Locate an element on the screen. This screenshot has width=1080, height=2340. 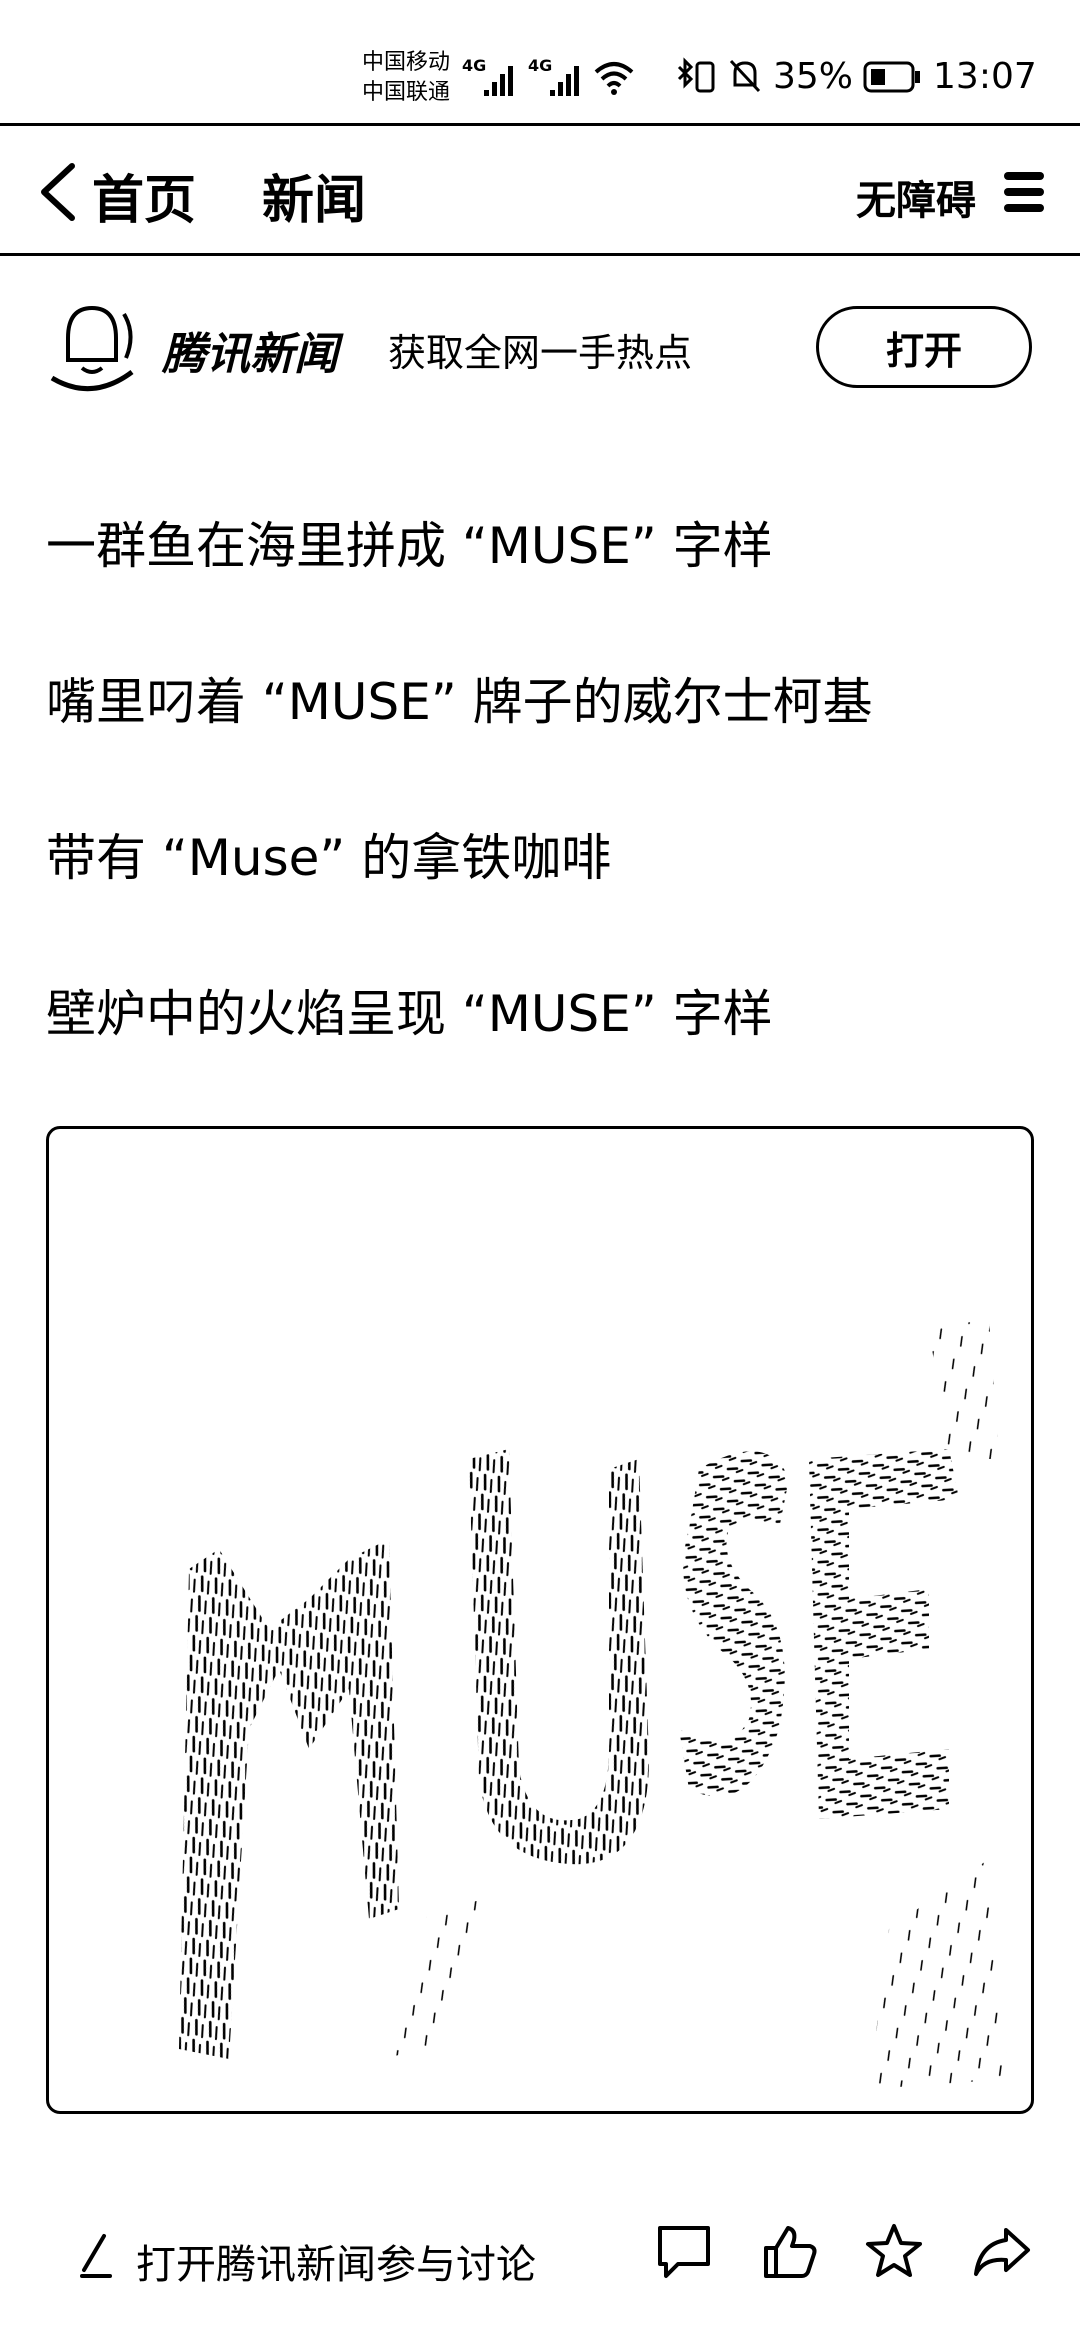
star-icon is located at coordinates (894, 2252).